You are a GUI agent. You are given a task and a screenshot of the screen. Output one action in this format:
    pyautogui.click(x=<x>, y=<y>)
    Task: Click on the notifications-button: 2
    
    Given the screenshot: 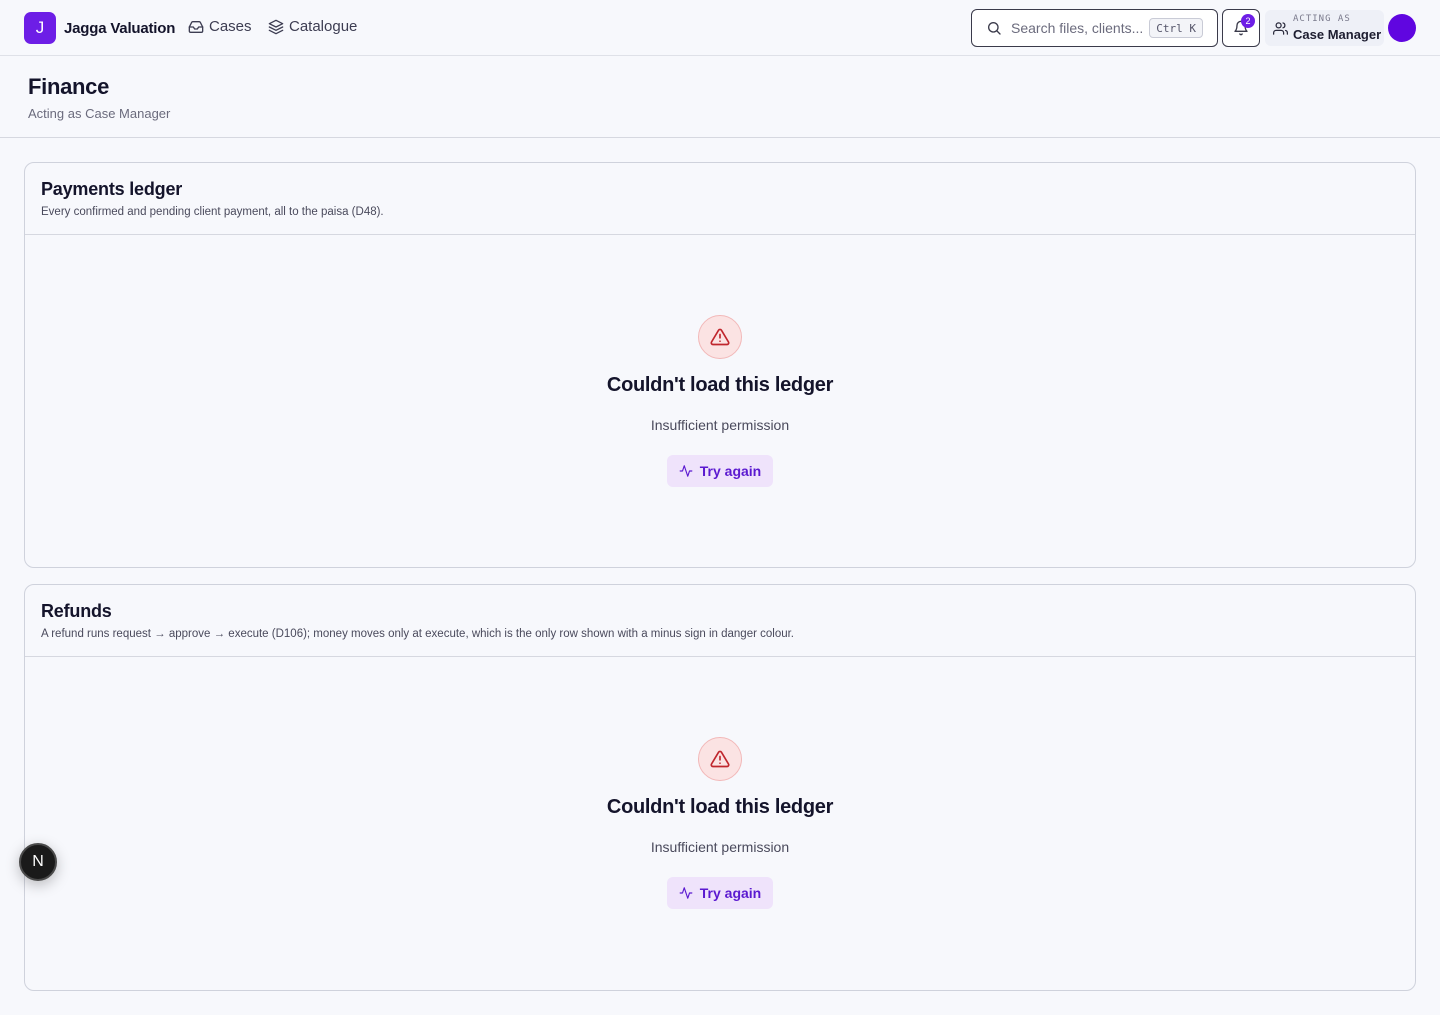 What is the action you would take?
    pyautogui.click(x=1241, y=28)
    